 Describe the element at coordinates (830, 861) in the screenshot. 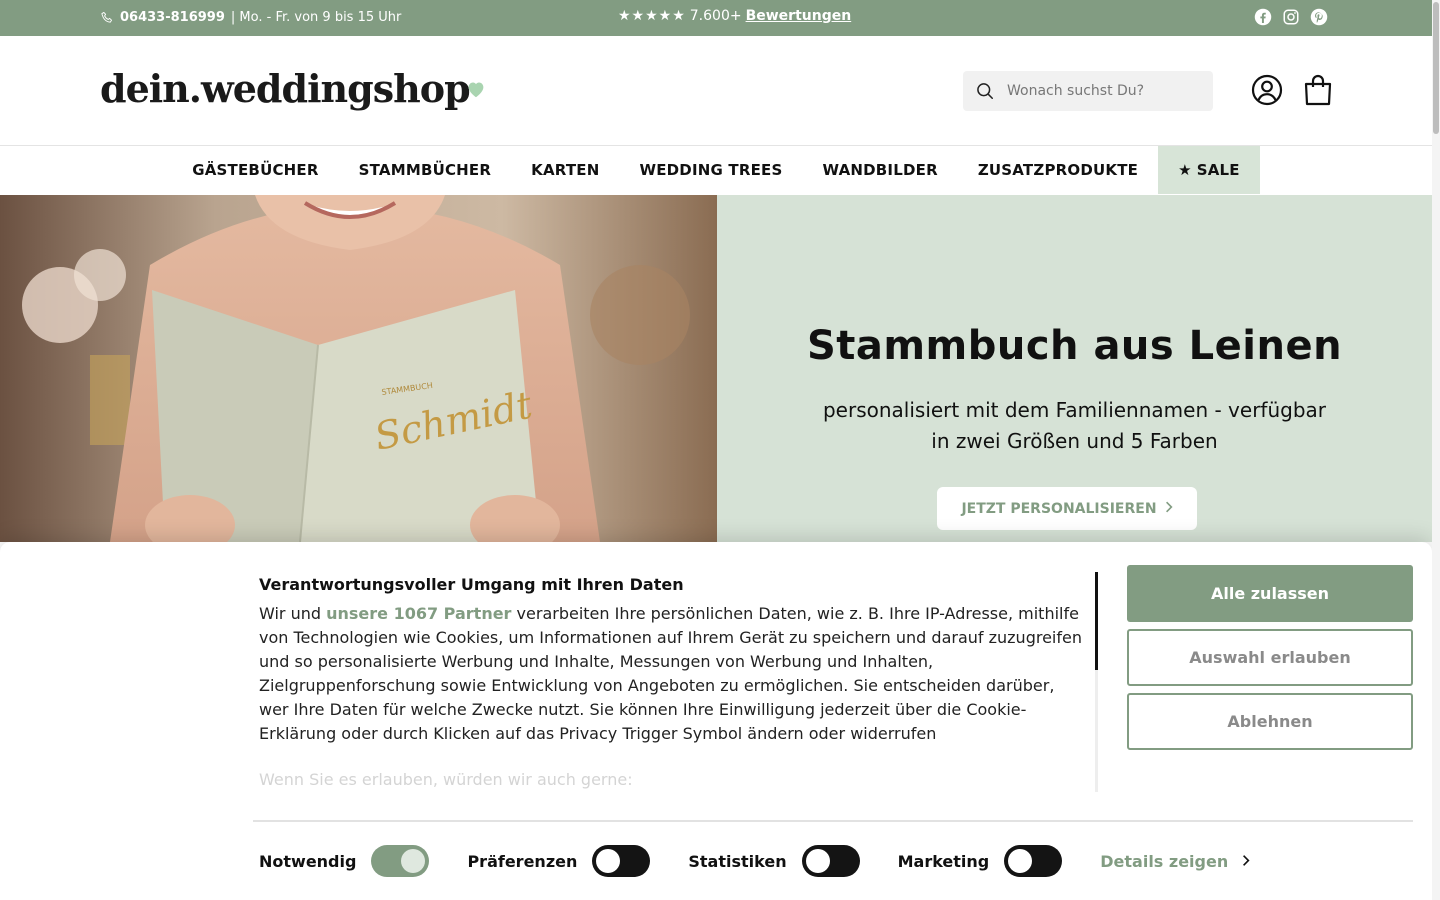

I see `toggle-switch-statistics` at that location.